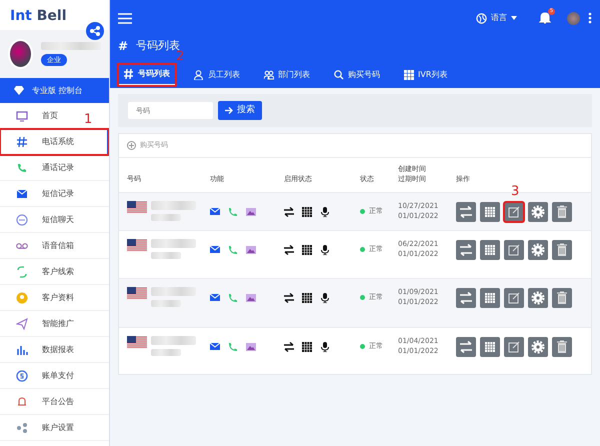 Image resolution: width=600 pixels, height=446 pixels. Describe the element at coordinates (590, 18) in the screenshot. I see `kebab-icon` at that location.